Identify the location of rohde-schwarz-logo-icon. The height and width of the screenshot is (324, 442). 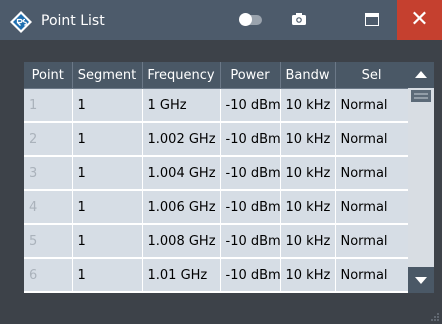
(21, 22).